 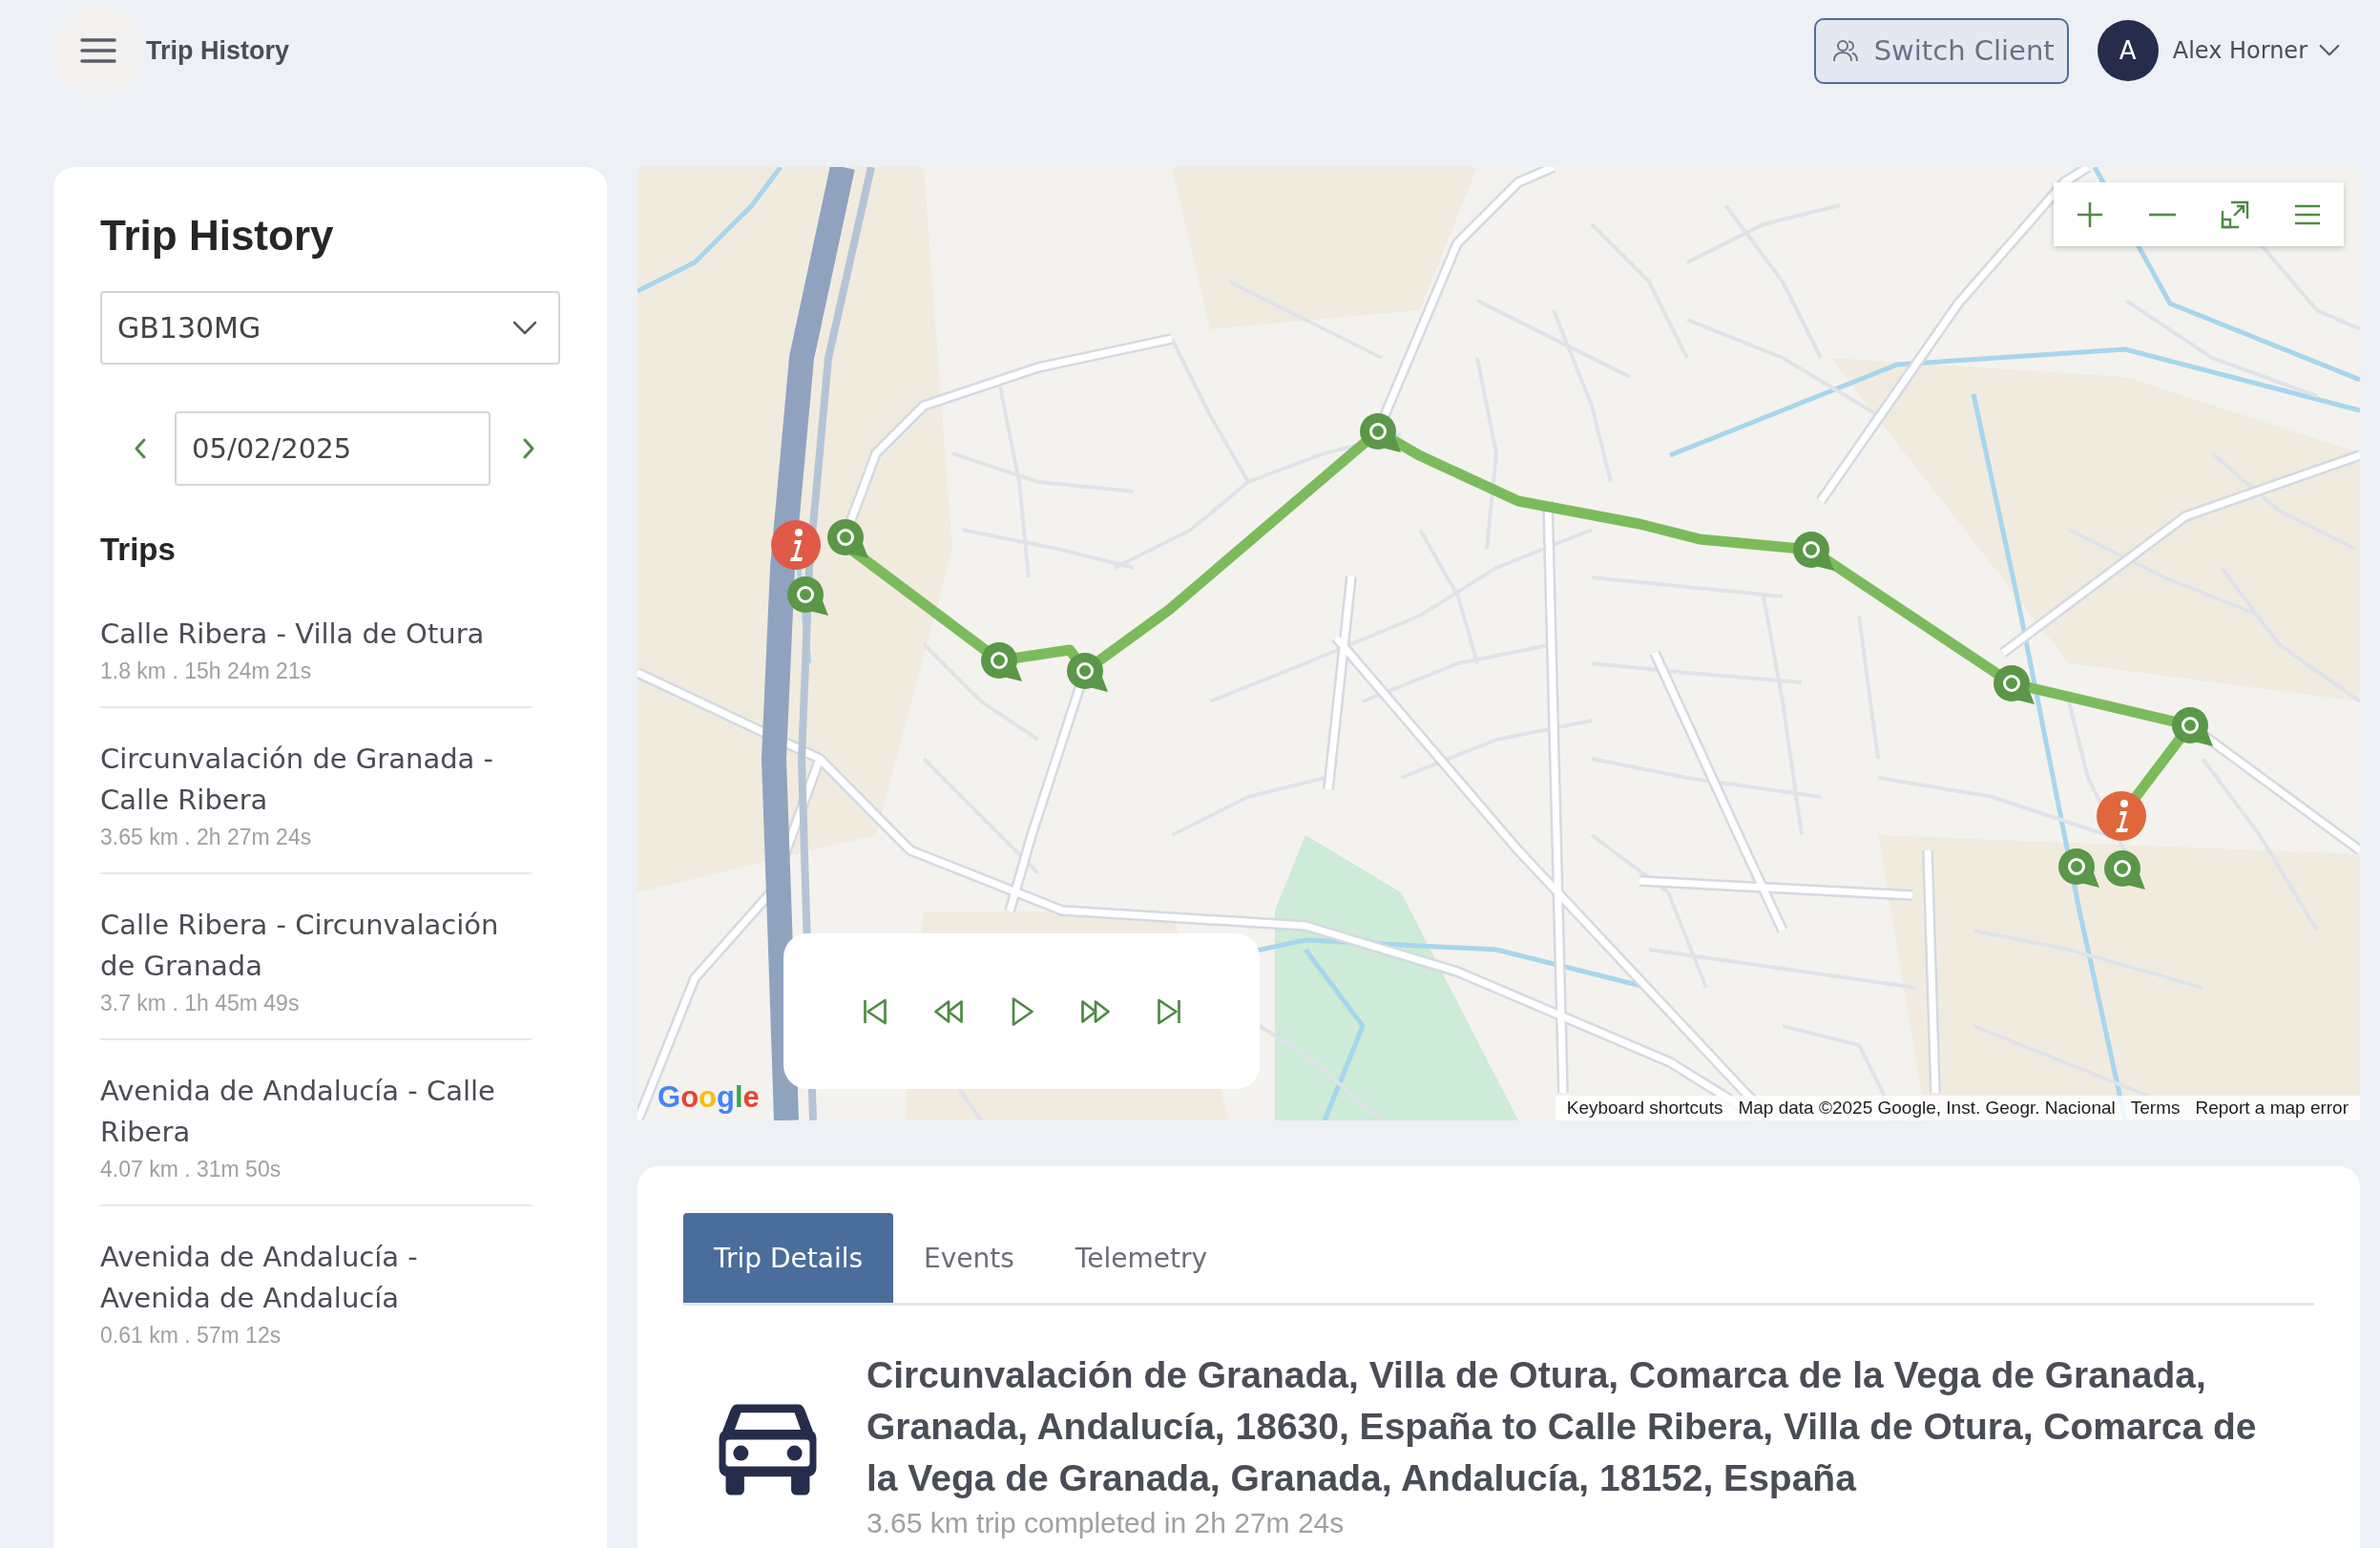 What do you see at coordinates (330, 328) in the screenshot?
I see `vehicle-select: GB130MG` at bounding box center [330, 328].